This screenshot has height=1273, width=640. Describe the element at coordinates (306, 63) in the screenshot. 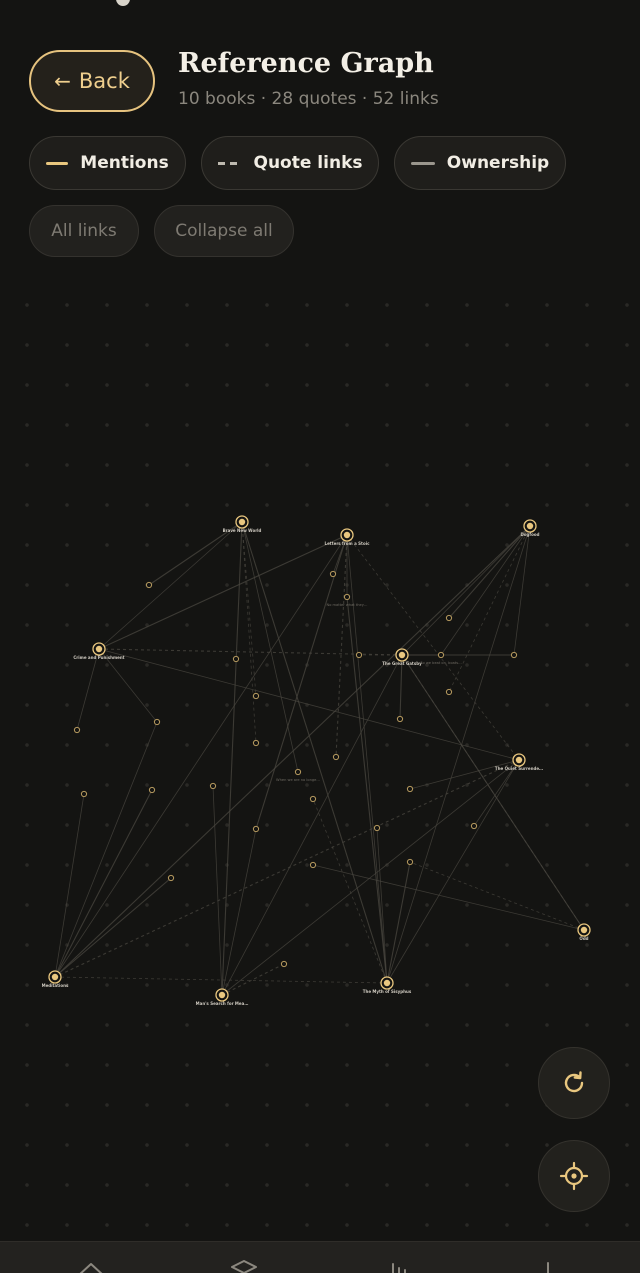

I see `page-title: Reference Graph` at that location.